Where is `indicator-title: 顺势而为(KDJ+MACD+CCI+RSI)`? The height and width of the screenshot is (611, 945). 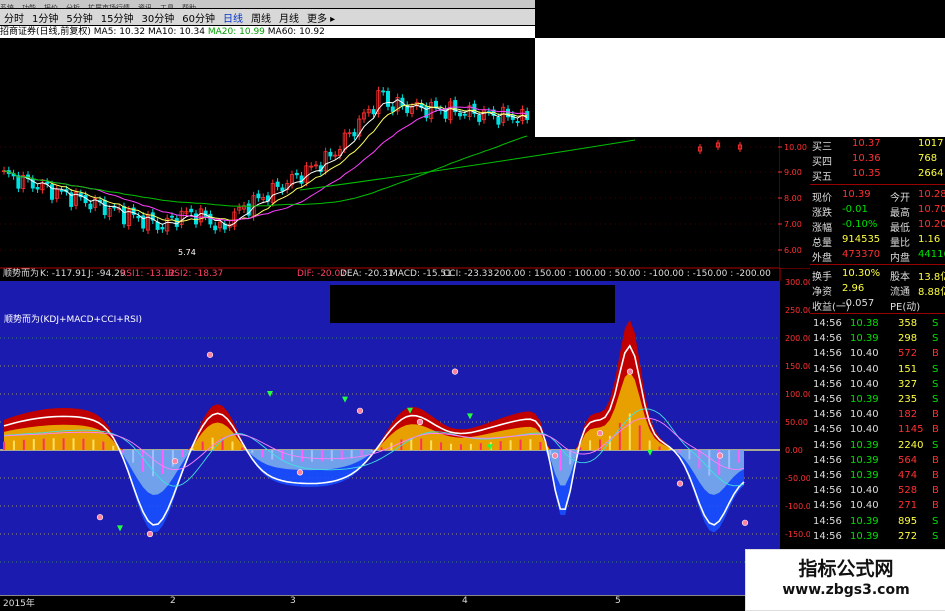 indicator-title: 顺势而为(KDJ+MACD+CCI+RSI) is located at coordinates (73, 319).